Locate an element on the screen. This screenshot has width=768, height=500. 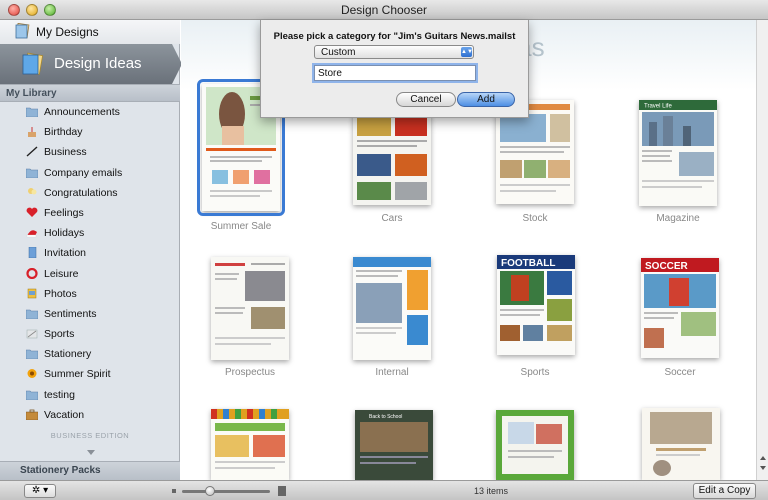
category-popup: Custom ▲▼ is located at coordinates (394, 52).